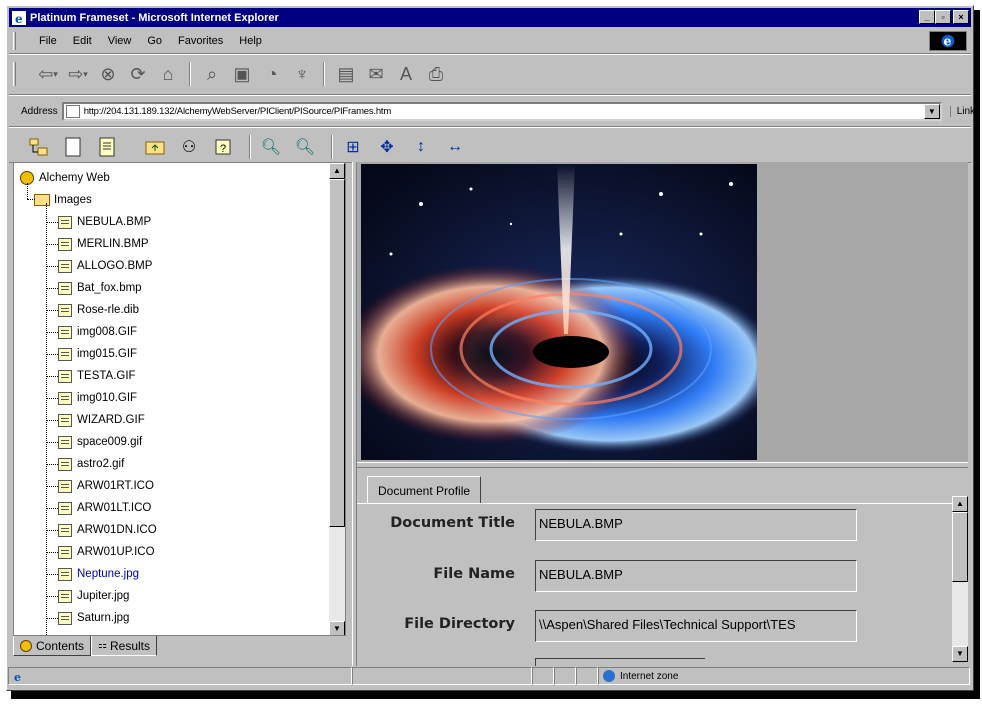  What do you see at coordinates (305, 147) in the screenshot?
I see `zoom-out-icon: 🔍︎` at bounding box center [305, 147].